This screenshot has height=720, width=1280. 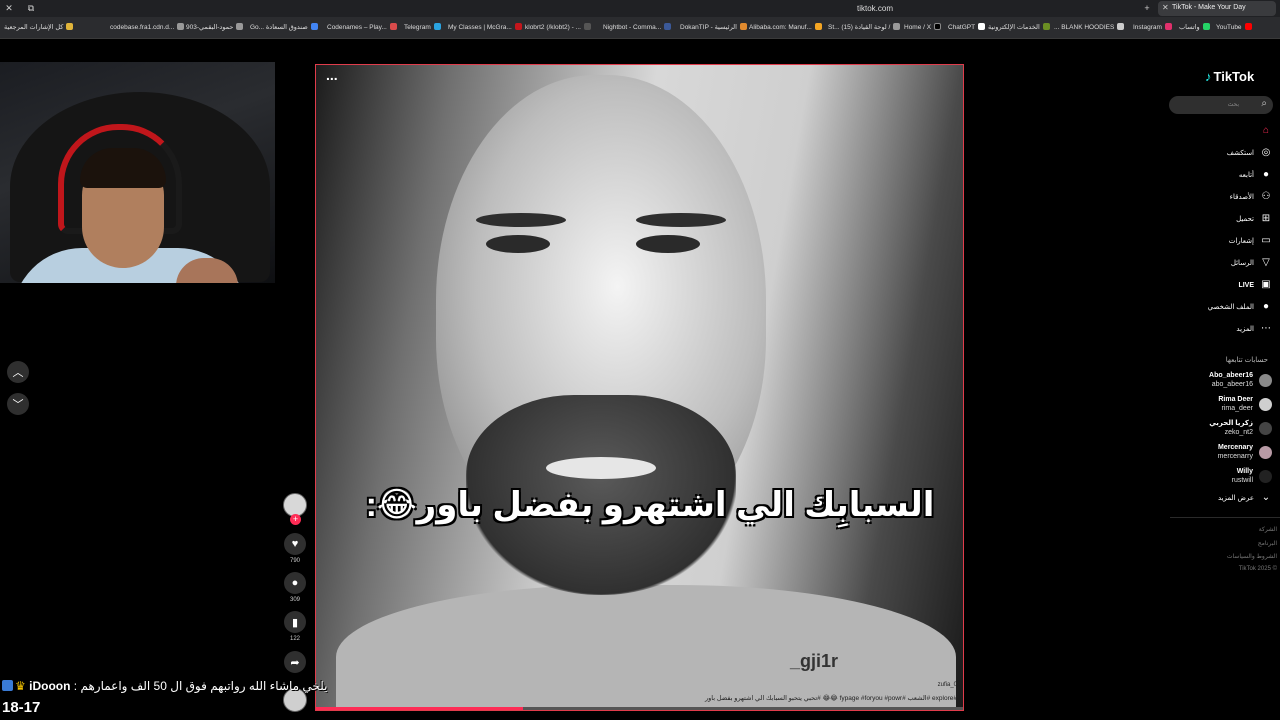 I want to click on followed-account: زكريا الحربي zeko_nt2, so click(x=1240, y=428).